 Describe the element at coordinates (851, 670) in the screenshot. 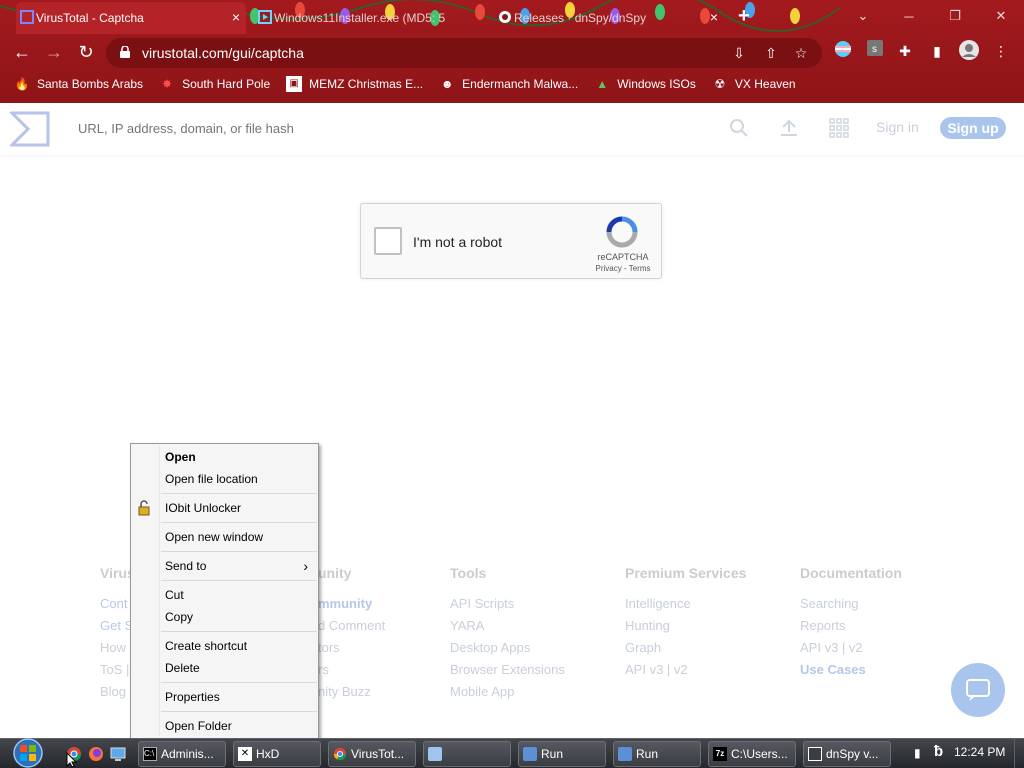

I see `footer-link: Use Cases` at that location.